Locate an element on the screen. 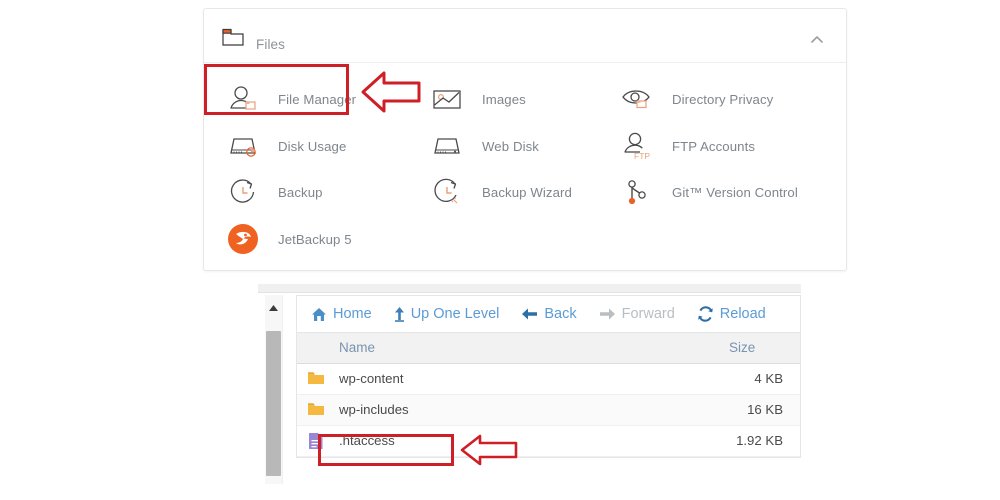 The width and height of the screenshot is (1000, 500). images-icon is located at coordinates (447, 99).